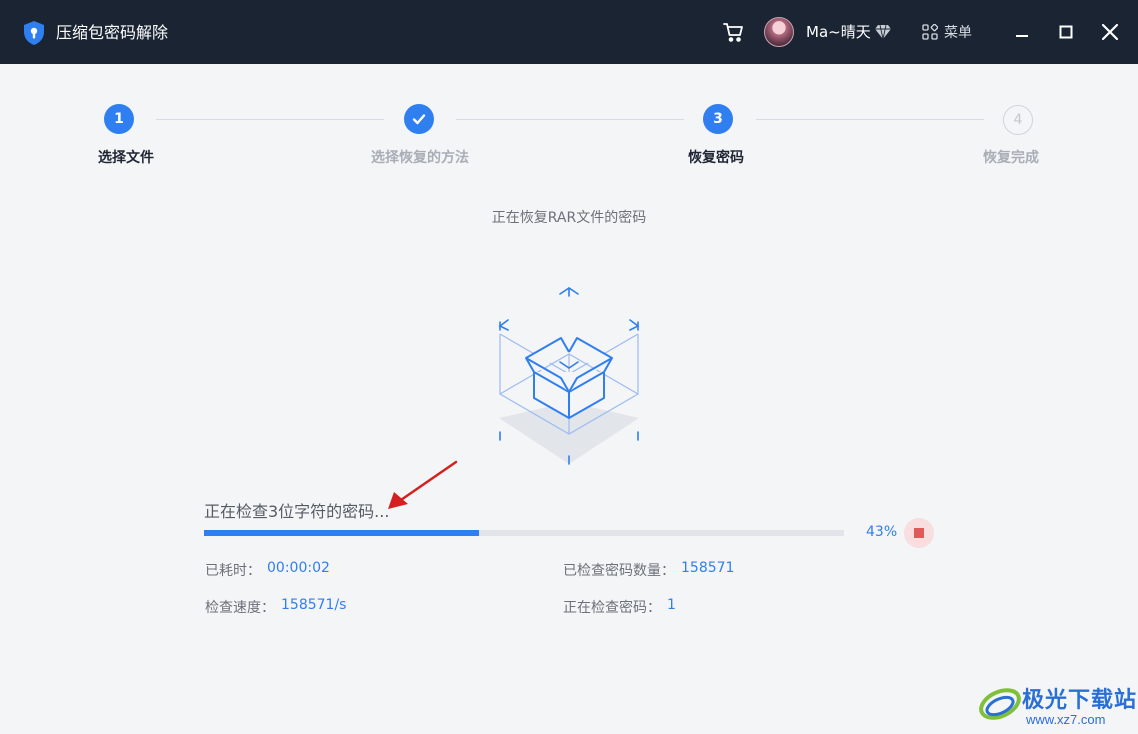  What do you see at coordinates (718, 119) in the screenshot?
I see `step-3-circle: 3` at bounding box center [718, 119].